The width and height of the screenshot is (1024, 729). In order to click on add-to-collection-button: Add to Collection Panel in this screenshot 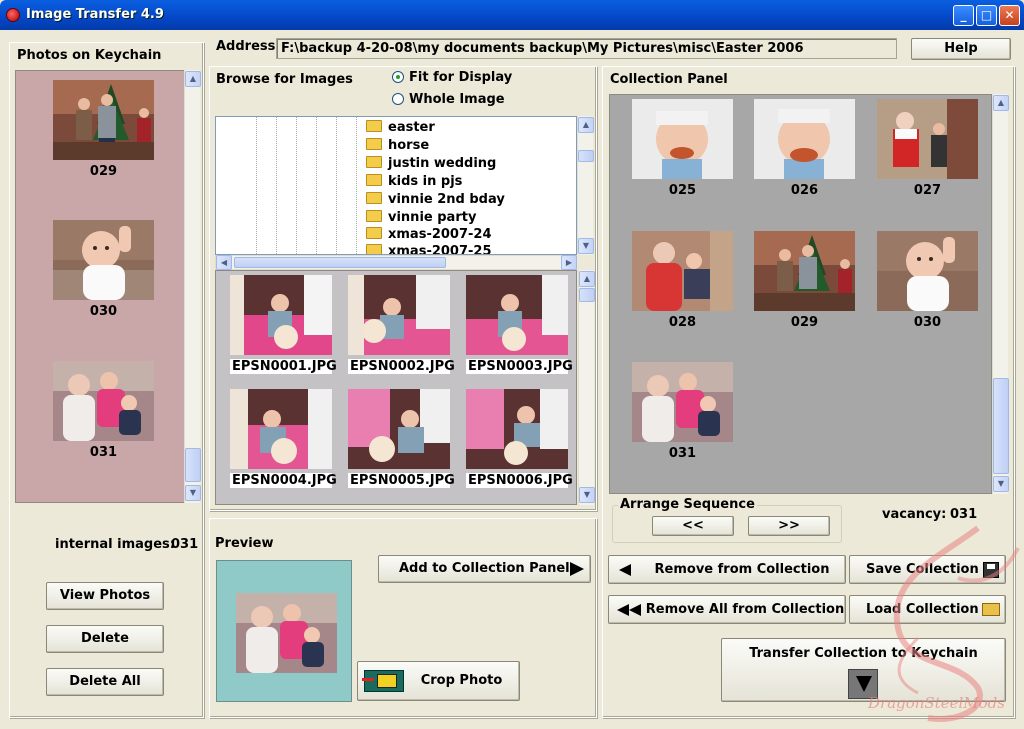, I will do `click(484, 569)`.